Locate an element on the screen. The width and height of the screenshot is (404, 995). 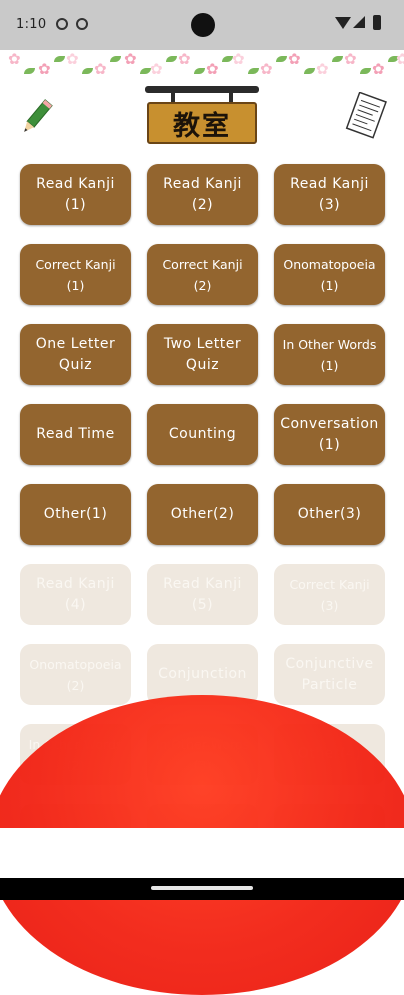
lesson-button: Read Kanji (3) is located at coordinates (329, 194).